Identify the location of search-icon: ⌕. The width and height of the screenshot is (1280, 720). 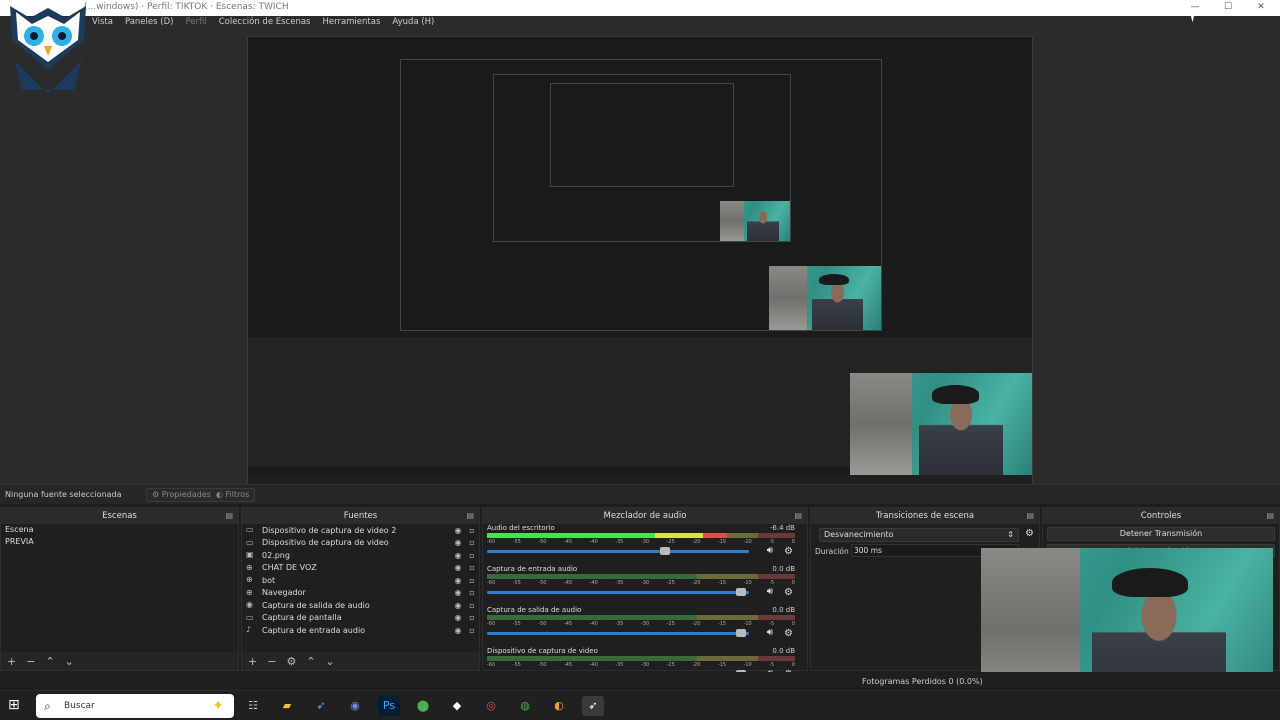
(47, 706).